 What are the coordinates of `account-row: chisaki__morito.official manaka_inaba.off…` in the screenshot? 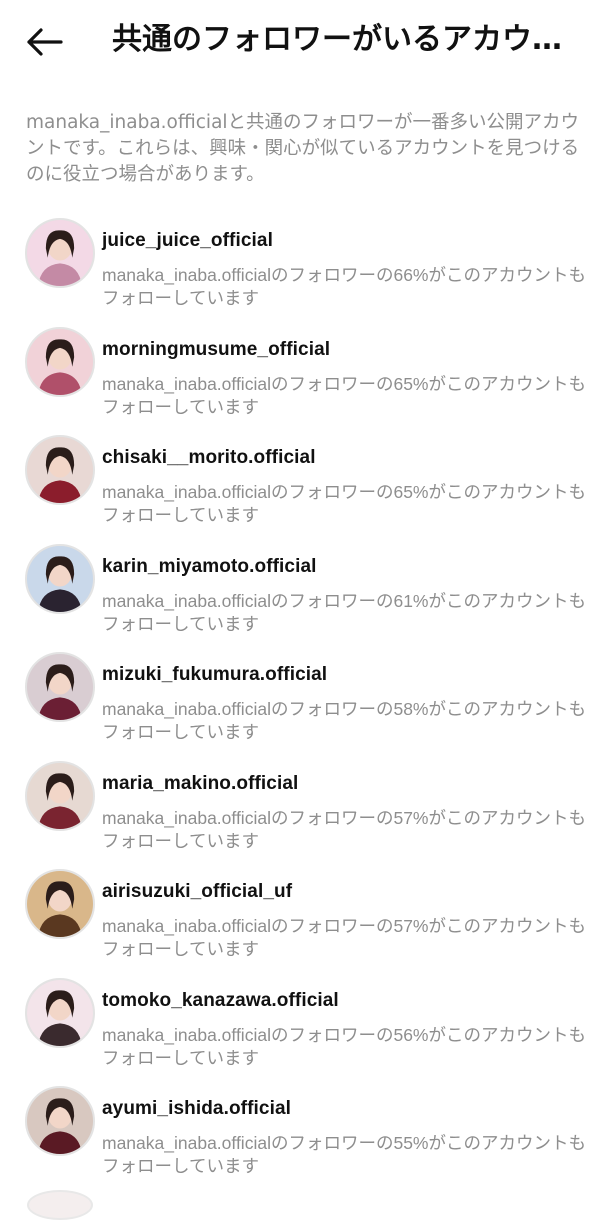 It's located at (307, 481).